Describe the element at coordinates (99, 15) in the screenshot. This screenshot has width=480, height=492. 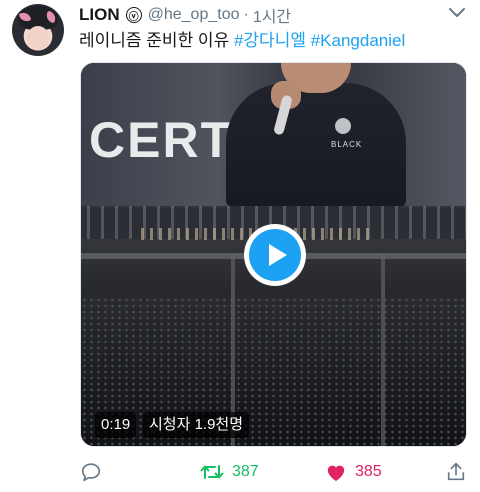
I see `author-name: LION` at that location.